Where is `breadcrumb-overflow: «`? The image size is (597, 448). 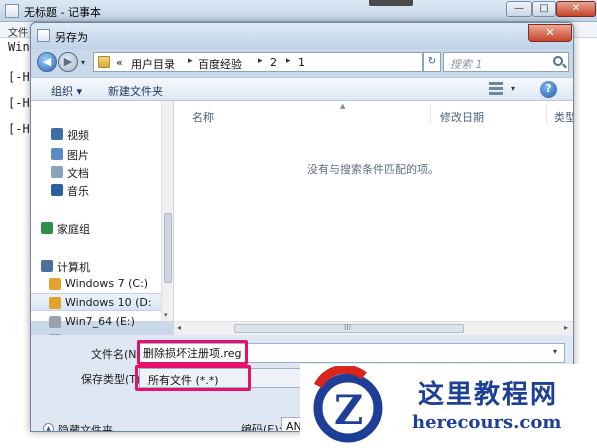 breadcrumb-overflow: « is located at coordinates (119, 62).